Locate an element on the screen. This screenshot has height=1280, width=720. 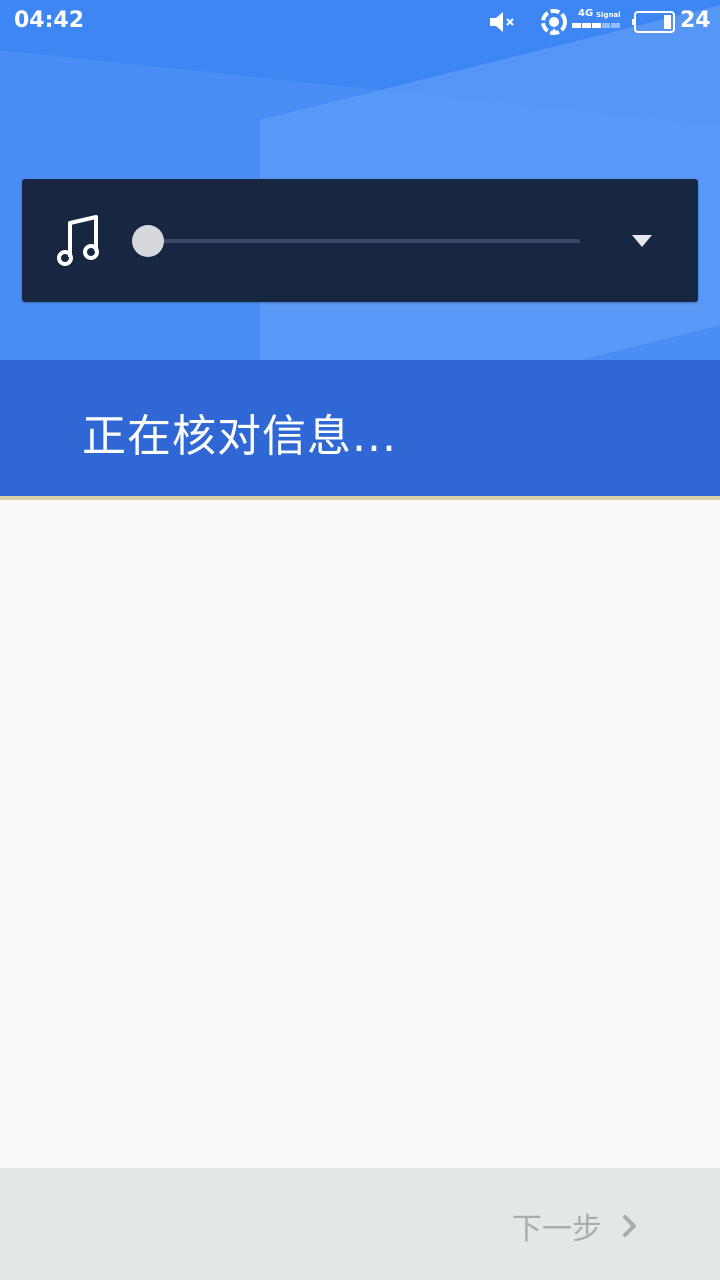
status-bar: 04:42 4G Signal 24 is located at coordinates (360, 22).